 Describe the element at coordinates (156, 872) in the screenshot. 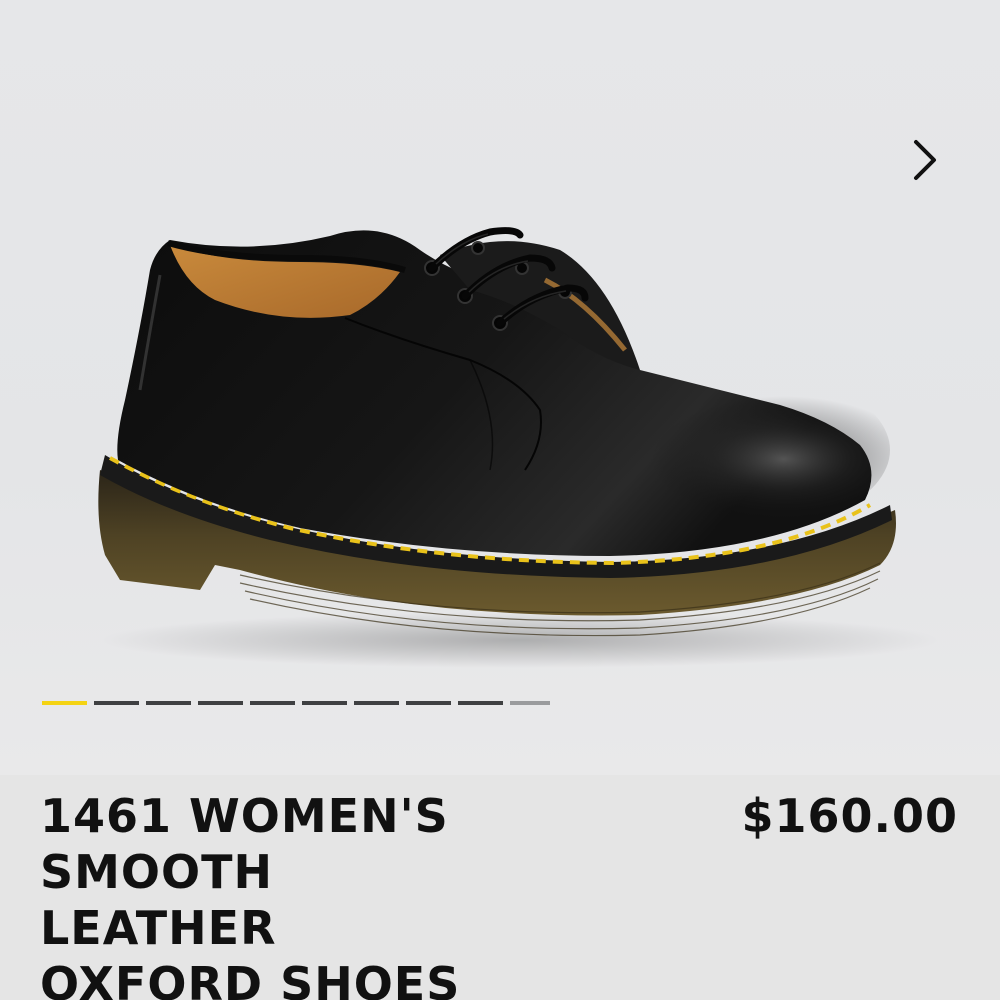

I see `product-title-line: SMOOTH` at that location.